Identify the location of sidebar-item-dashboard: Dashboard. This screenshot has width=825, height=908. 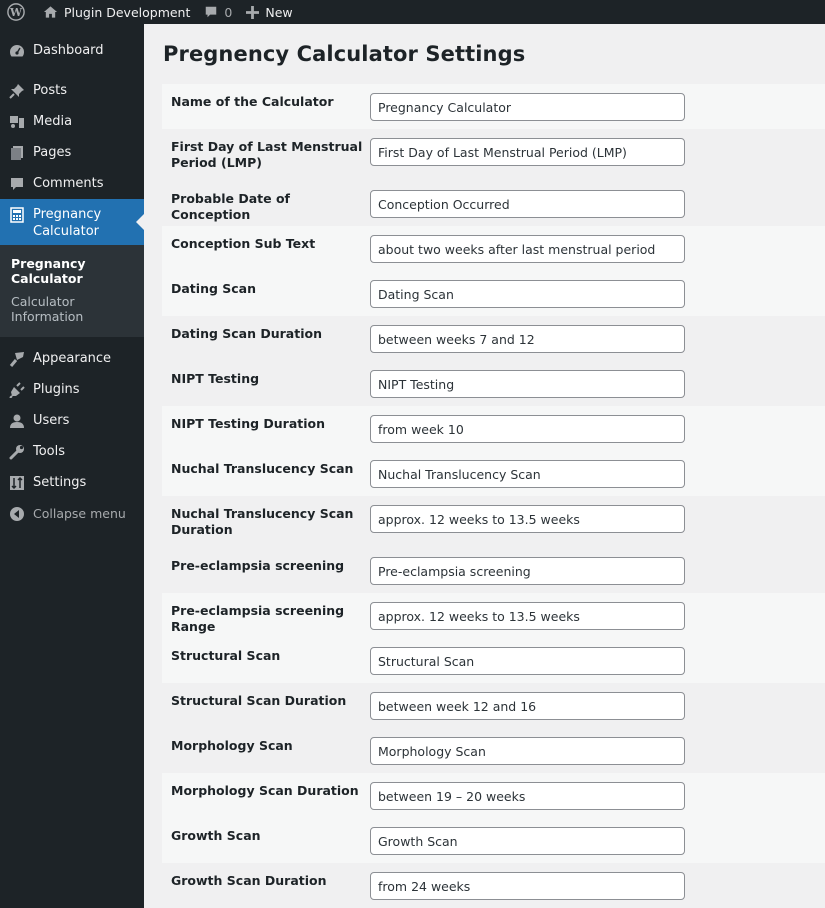
(72, 50).